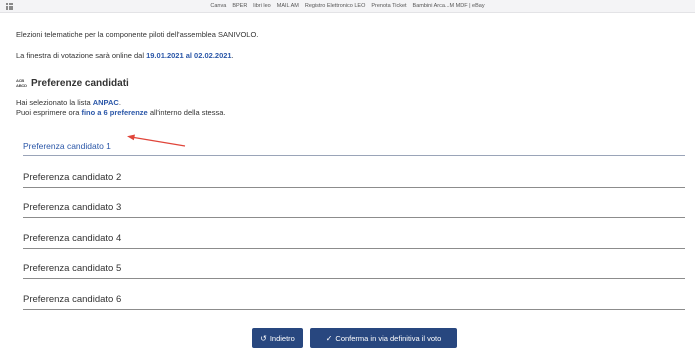 The image size is (695, 354). What do you see at coordinates (354, 301) in the screenshot?
I see `preference-field-6: Preferenza candidato 6` at bounding box center [354, 301].